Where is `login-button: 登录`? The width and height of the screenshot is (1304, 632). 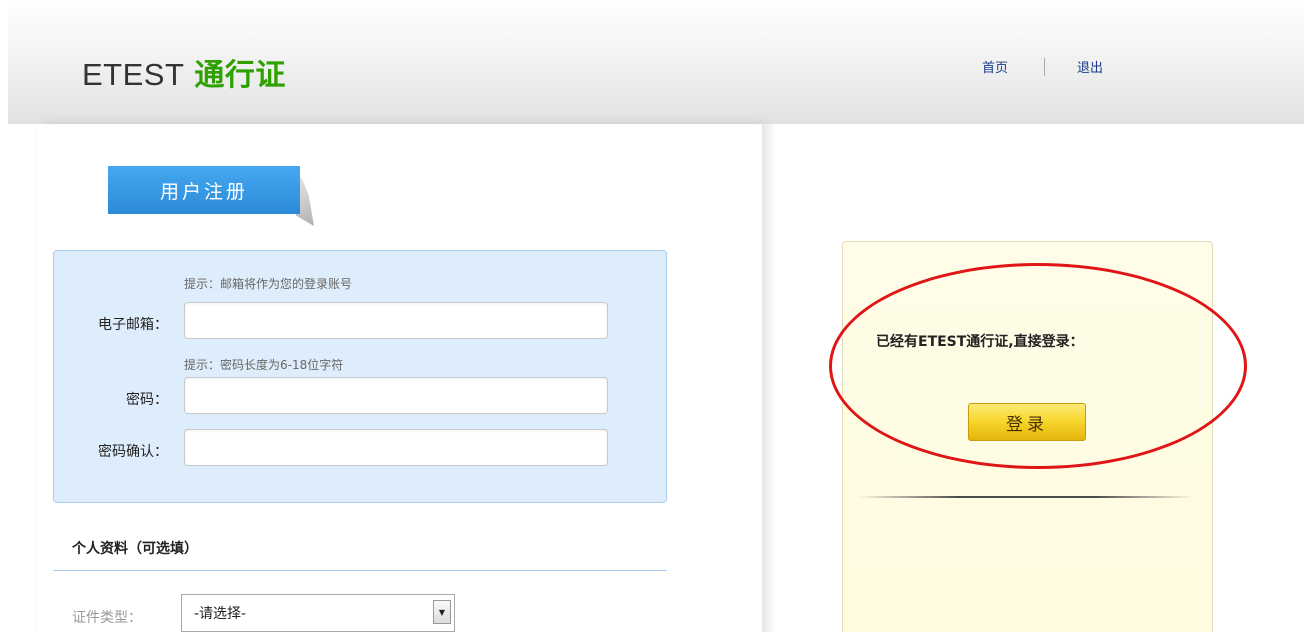
login-button: 登录 is located at coordinates (1027, 422).